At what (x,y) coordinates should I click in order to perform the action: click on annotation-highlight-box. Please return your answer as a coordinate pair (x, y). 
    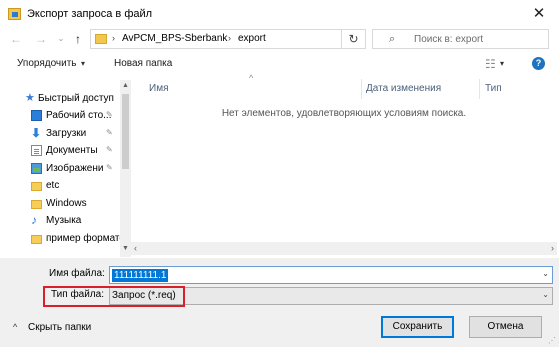
    Looking at the image, I should click on (114, 296).